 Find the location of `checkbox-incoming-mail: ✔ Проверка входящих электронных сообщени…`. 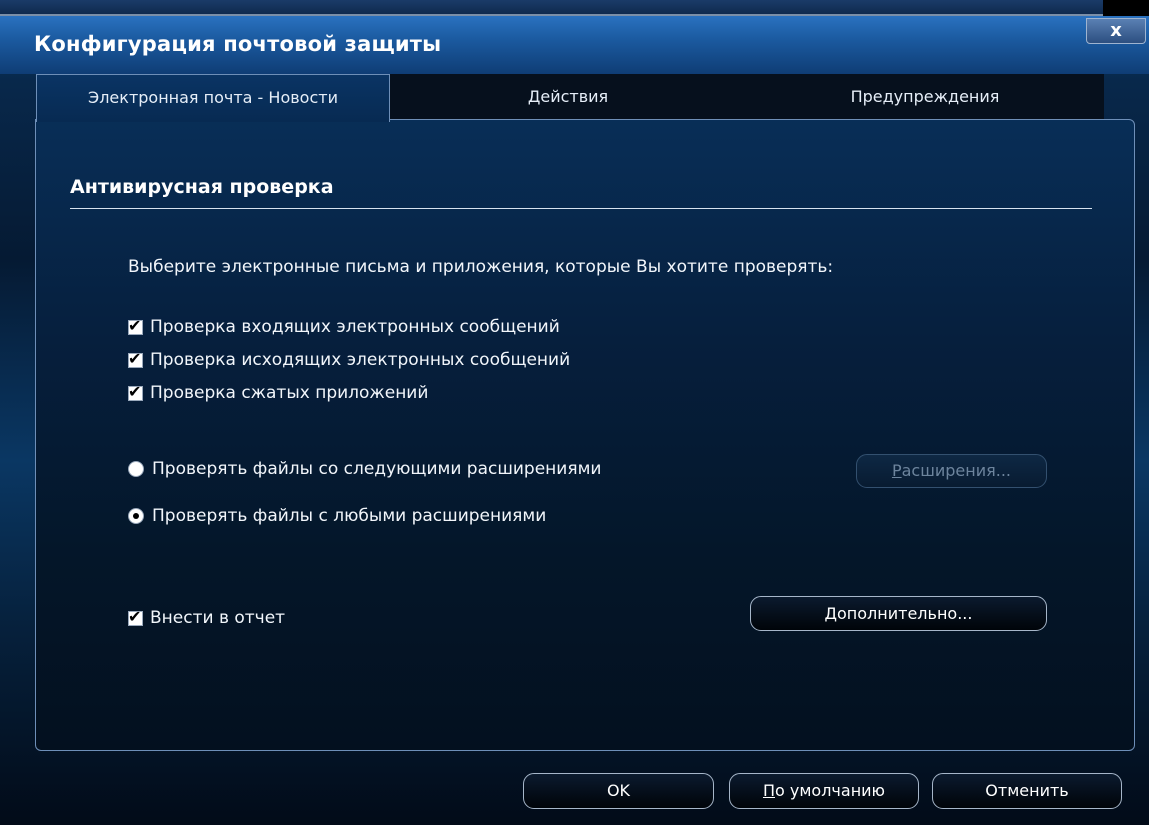

checkbox-incoming-mail: ✔ Проверка входящих электронных сообщени… is located at coordinates (344, 326).